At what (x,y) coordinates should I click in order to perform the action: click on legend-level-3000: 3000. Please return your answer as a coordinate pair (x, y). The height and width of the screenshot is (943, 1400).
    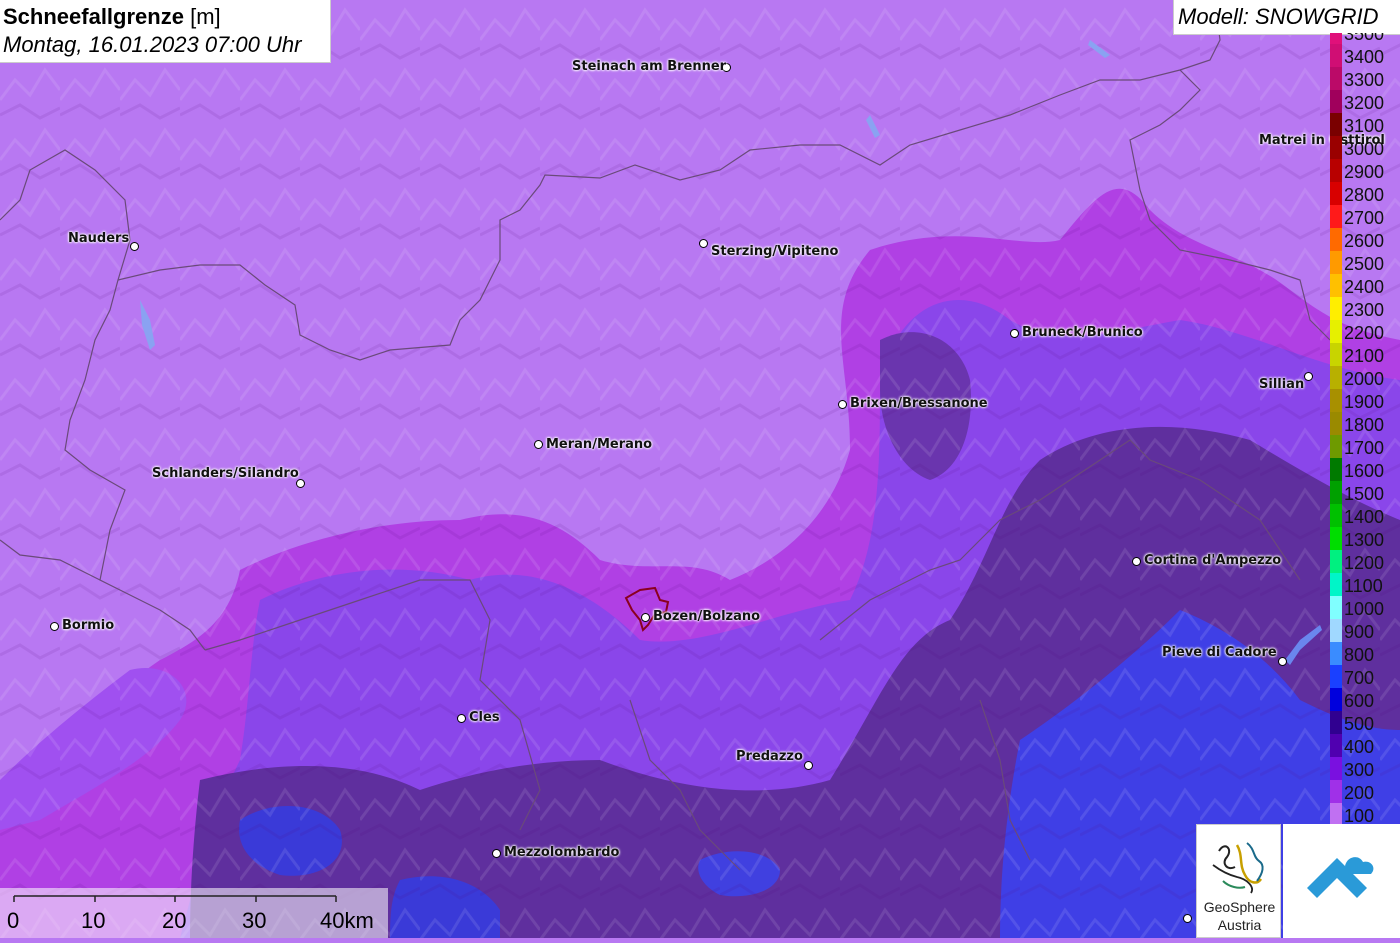
    Looking at the image, I should click on (1365, 147).